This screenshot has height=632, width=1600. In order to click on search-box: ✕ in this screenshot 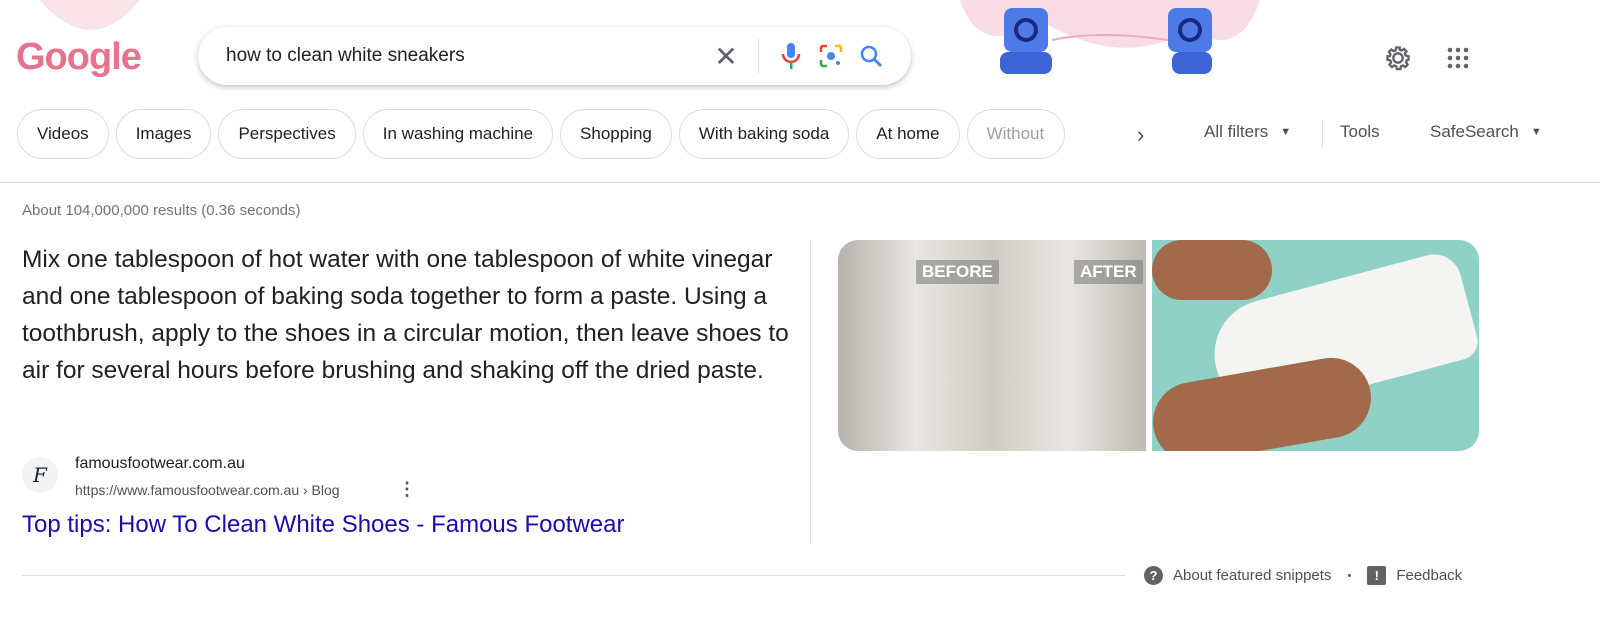, I will do `click(554, 56)`.